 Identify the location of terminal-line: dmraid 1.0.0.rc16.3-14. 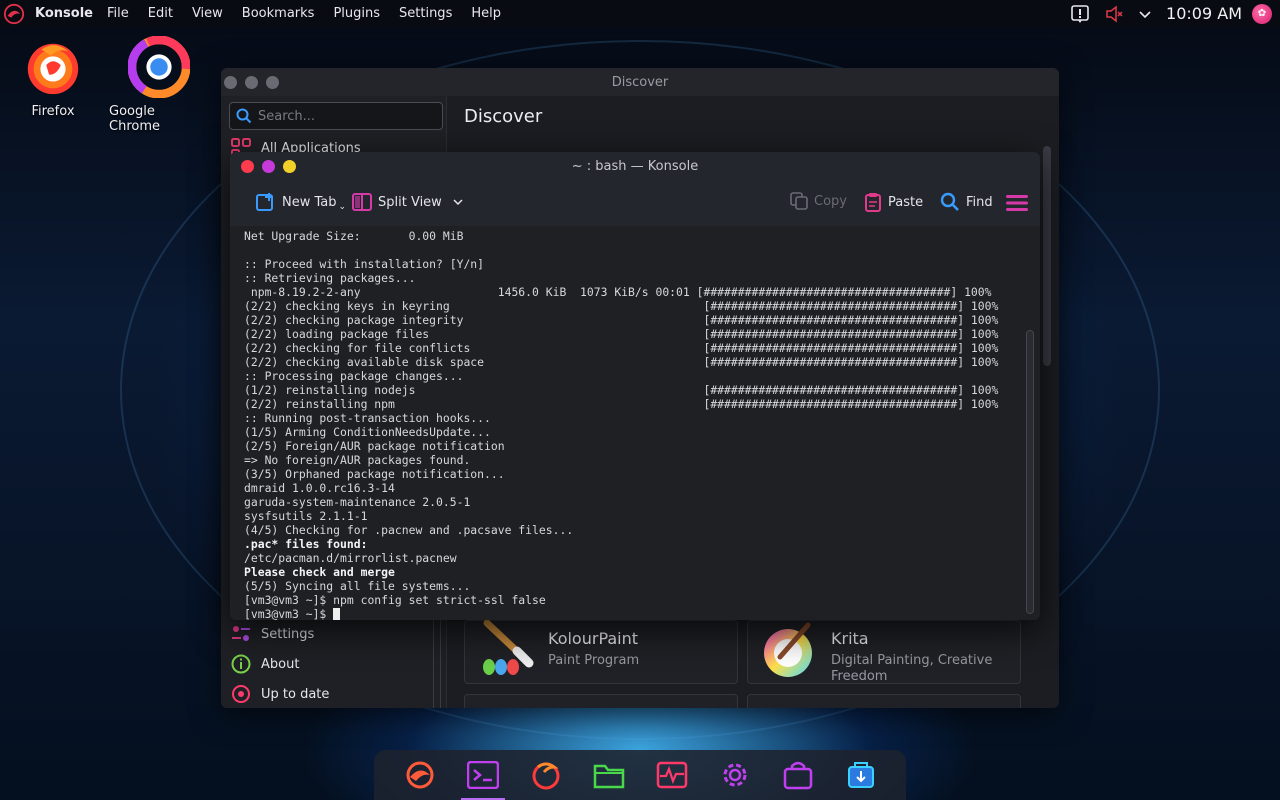
(319, 488).